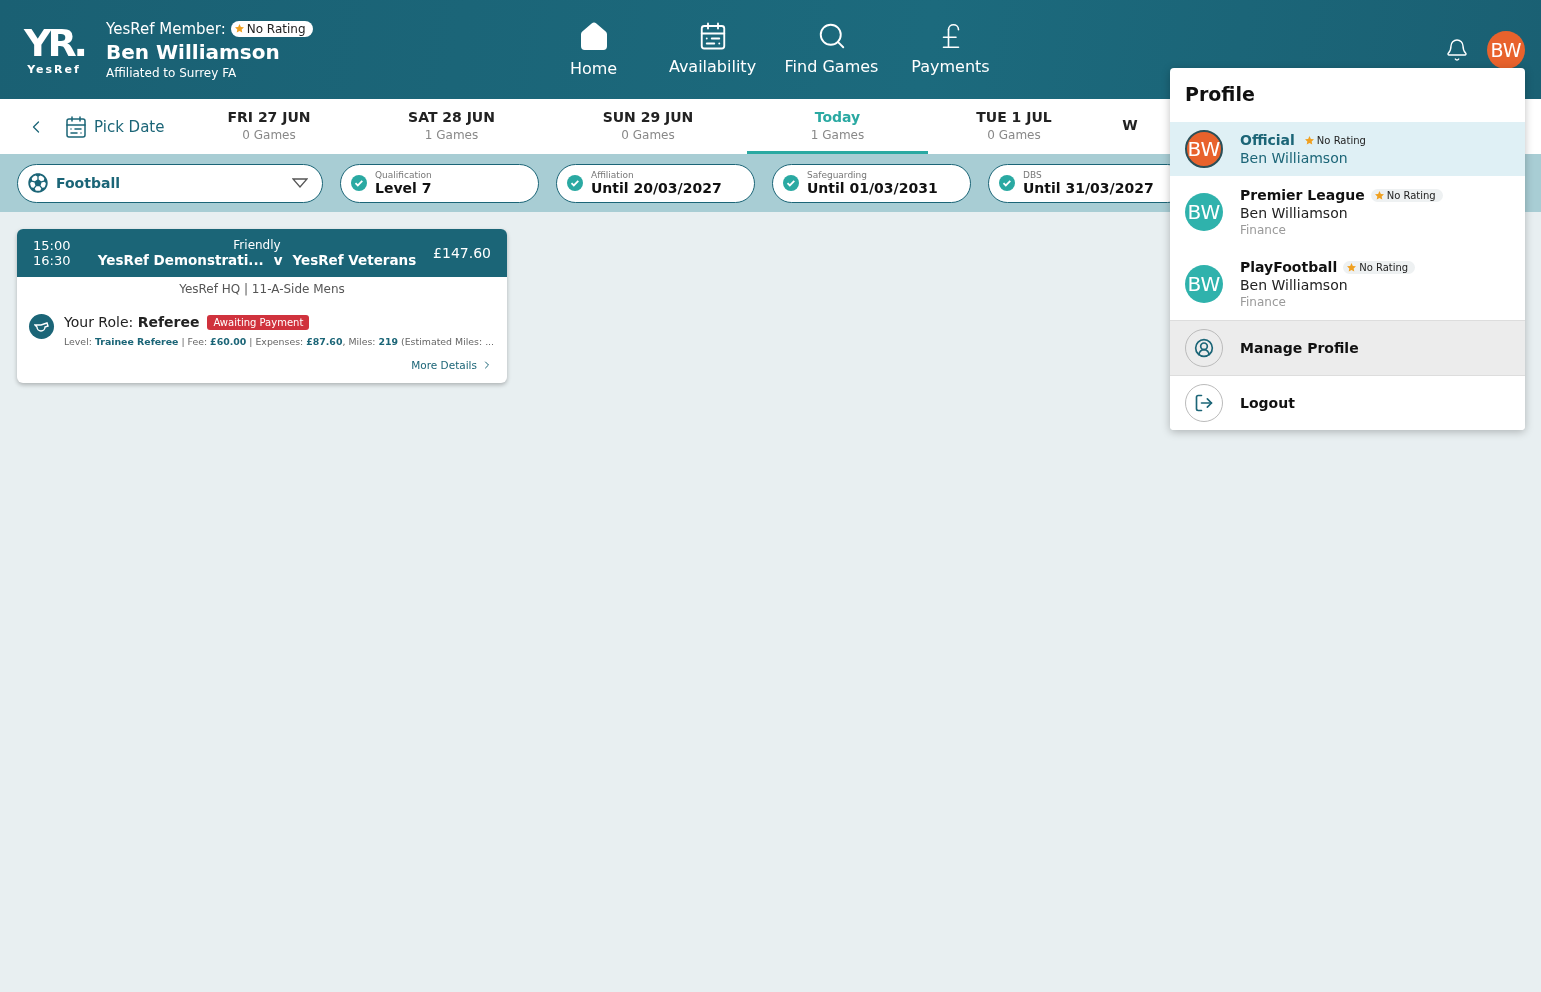 The width and height of the screenshot is (1541, 992). Describe the element at coordinates (1347, 149) in the screenshot. I see `profile-item: BW Official No Rating Ben Williamson` at that location.